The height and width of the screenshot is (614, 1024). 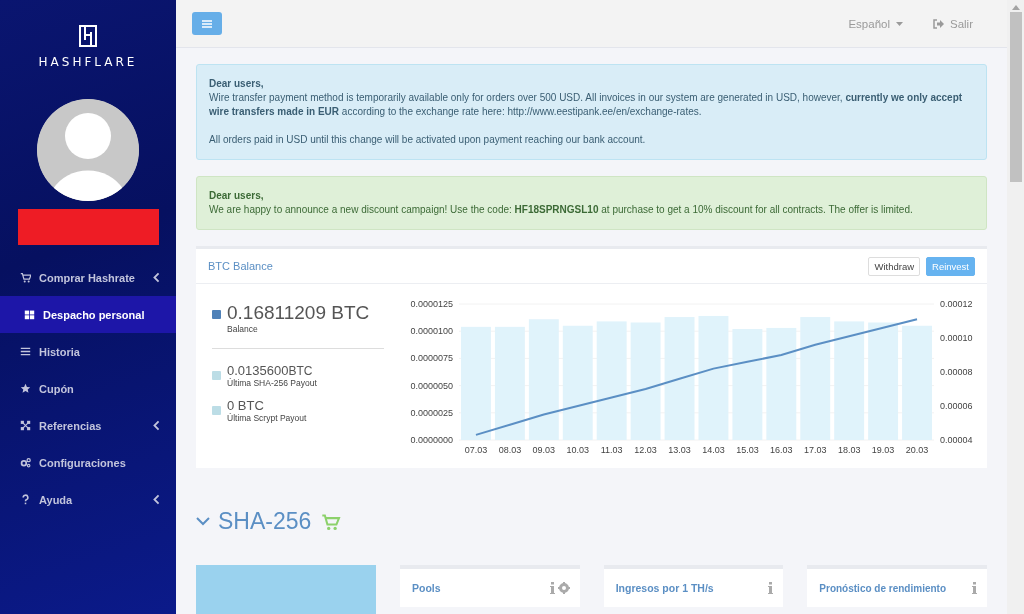 What do you see at coordinates (431, 440) in the screenshot?
I see `axis-label: 0.0000000` at bounding box center [431, 440].